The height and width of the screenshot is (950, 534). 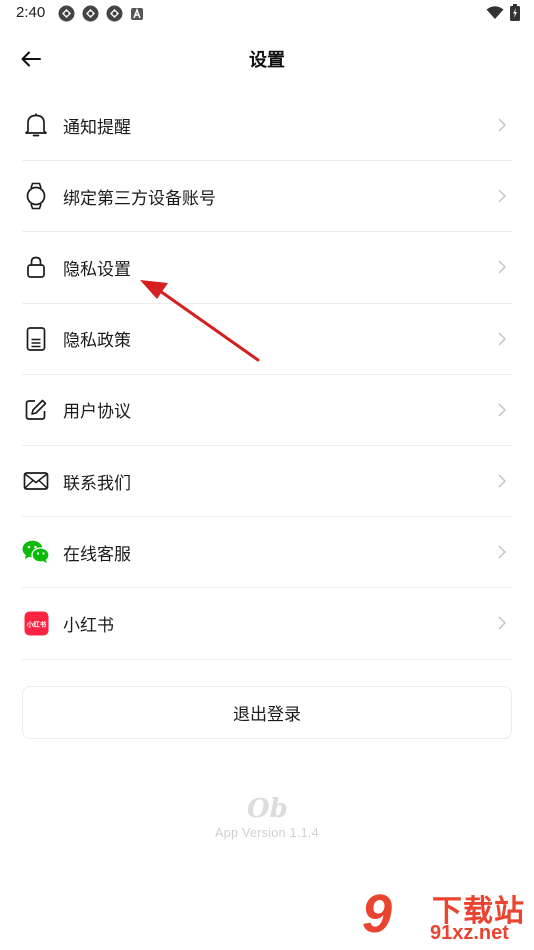 What do you see at coordinates (267, 809) in the screenshot?
I see `app-logo: Ob` at bounding box center [267, 809].